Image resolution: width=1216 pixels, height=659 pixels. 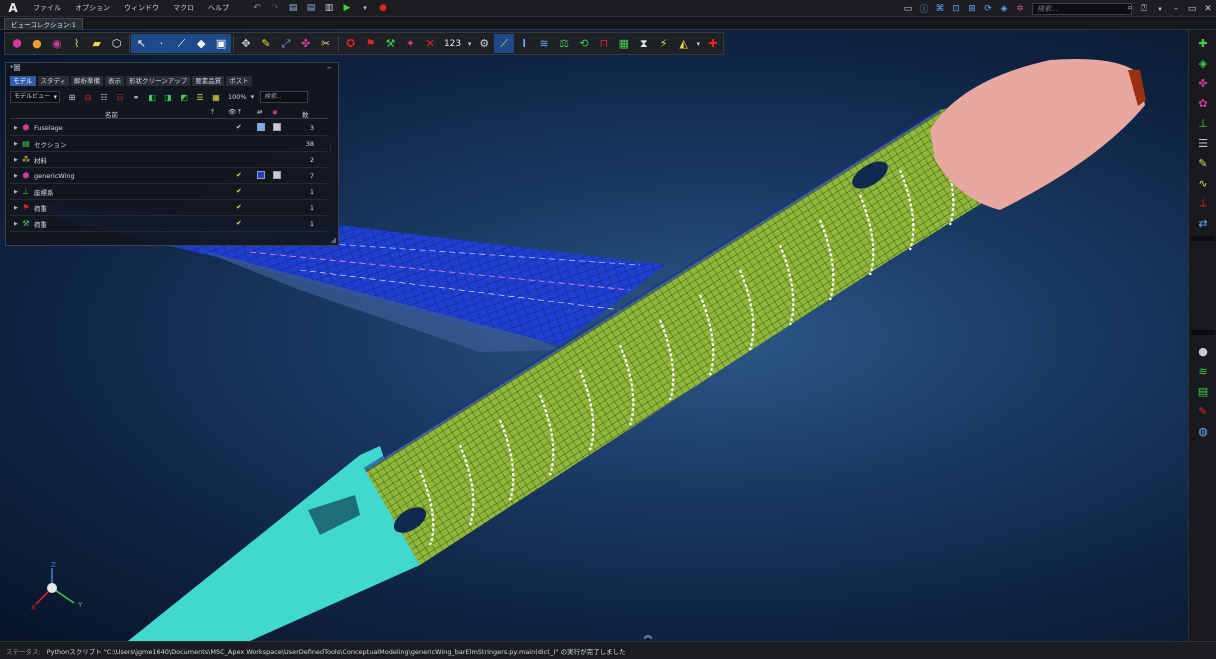 What do you see at coordinates (17, 43) in the screenshot?
I see `part-icon: ⬢` at bounding box center [17, 43].